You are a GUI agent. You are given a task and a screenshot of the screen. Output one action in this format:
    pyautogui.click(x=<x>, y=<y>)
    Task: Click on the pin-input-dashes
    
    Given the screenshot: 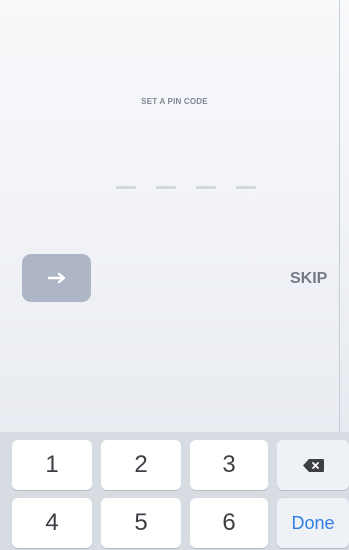 What is the action you would take?
    pyautogui.click(x=186, y=187)
    